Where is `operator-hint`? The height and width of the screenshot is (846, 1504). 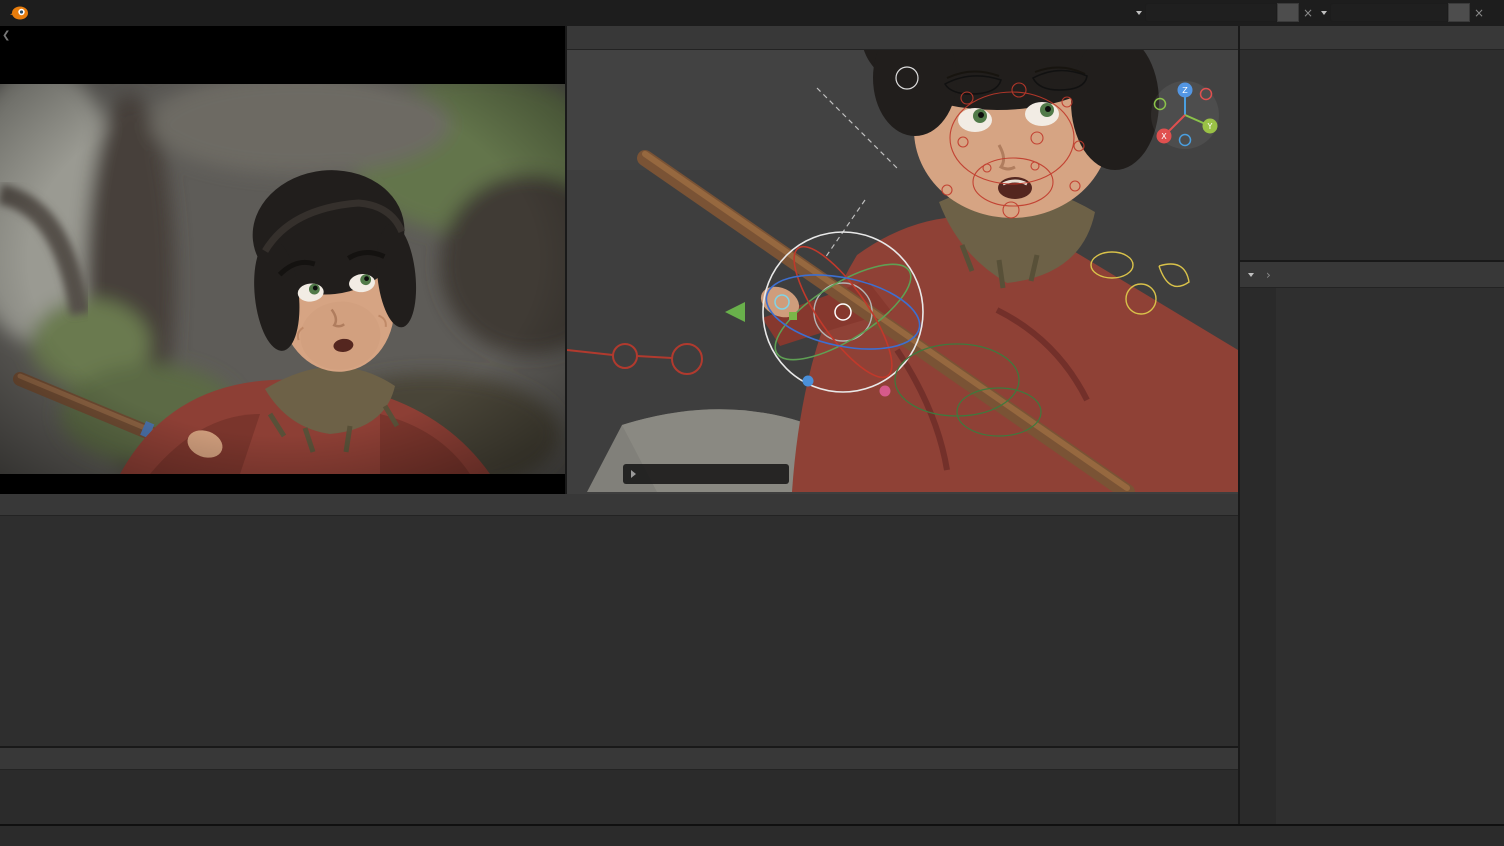 operator-hint is located at coordinates (706, 474).